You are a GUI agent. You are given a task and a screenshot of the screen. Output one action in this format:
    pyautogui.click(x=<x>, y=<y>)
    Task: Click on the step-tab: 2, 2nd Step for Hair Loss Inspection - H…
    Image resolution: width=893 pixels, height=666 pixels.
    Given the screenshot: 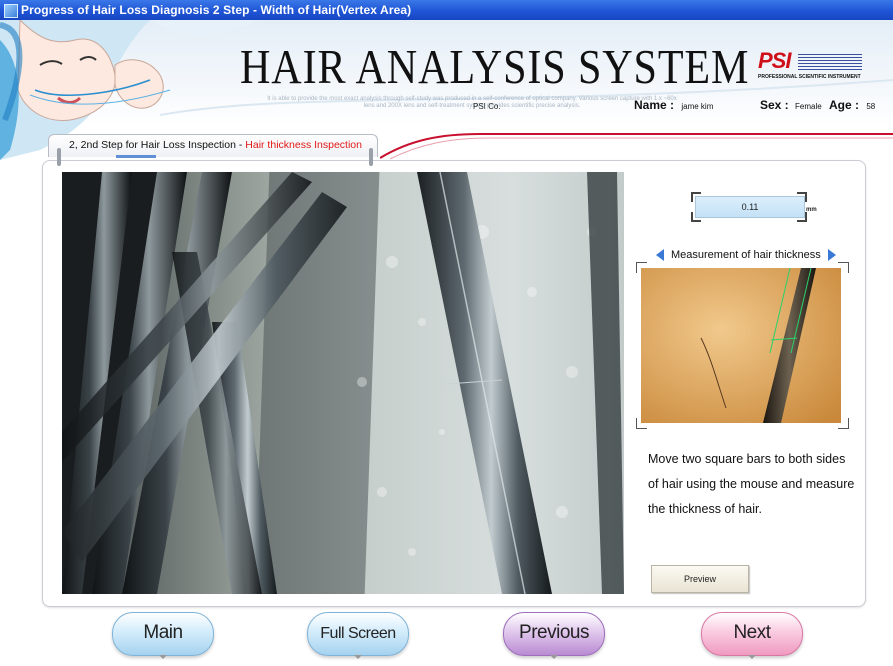 What is the action you would take?
    pyautogui.click(x=213, y=145)
    